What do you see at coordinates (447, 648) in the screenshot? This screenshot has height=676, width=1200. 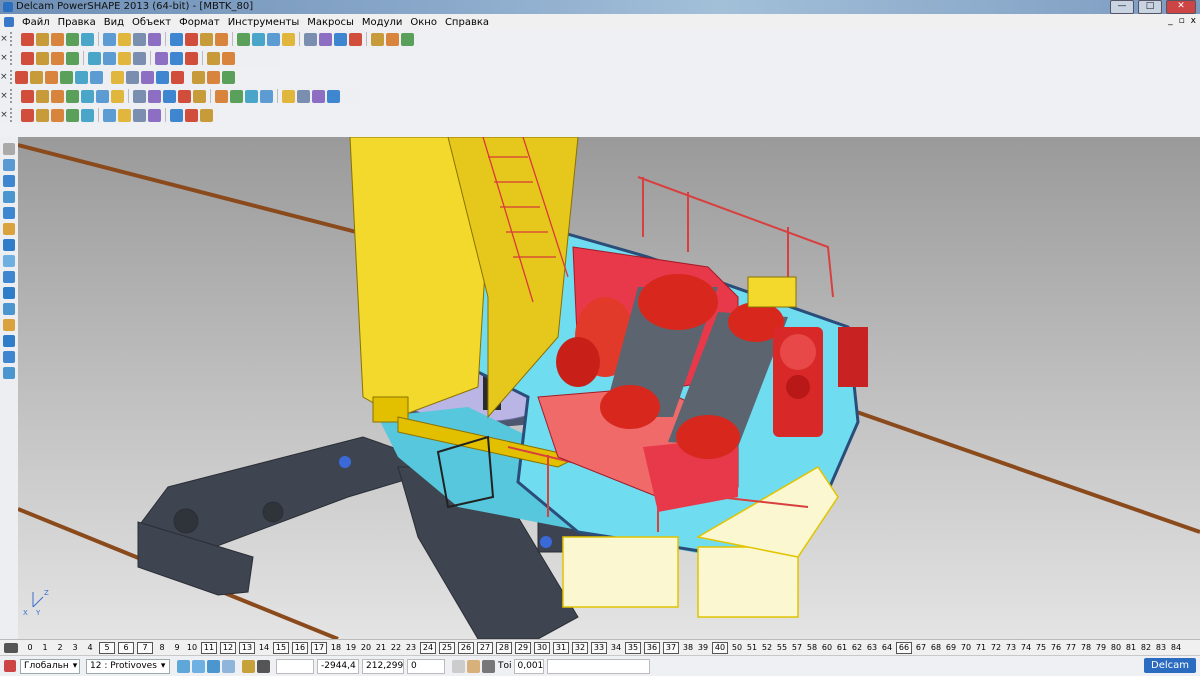 I see `level-button-25: 25` at bounding box center [447, 648].